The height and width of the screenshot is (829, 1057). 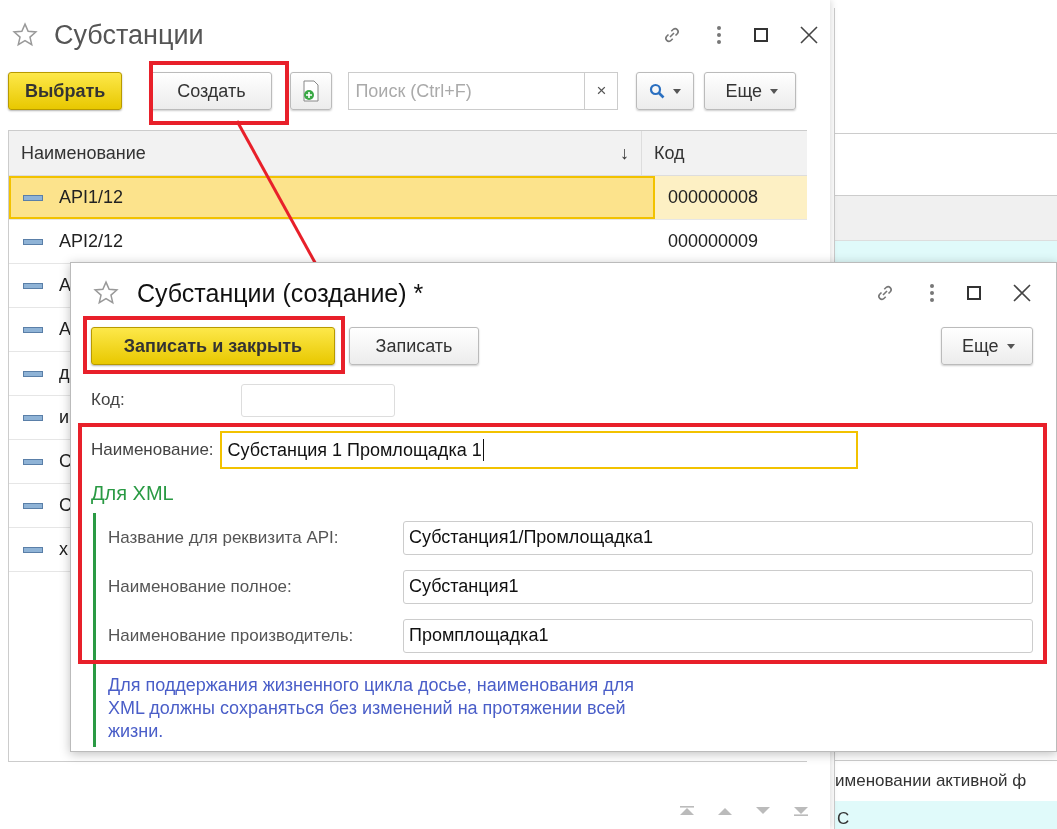 What do you see at coordinates (414, 346) in the screenshot?
I see `save-button: Записать` at bounding box center [414, 346].